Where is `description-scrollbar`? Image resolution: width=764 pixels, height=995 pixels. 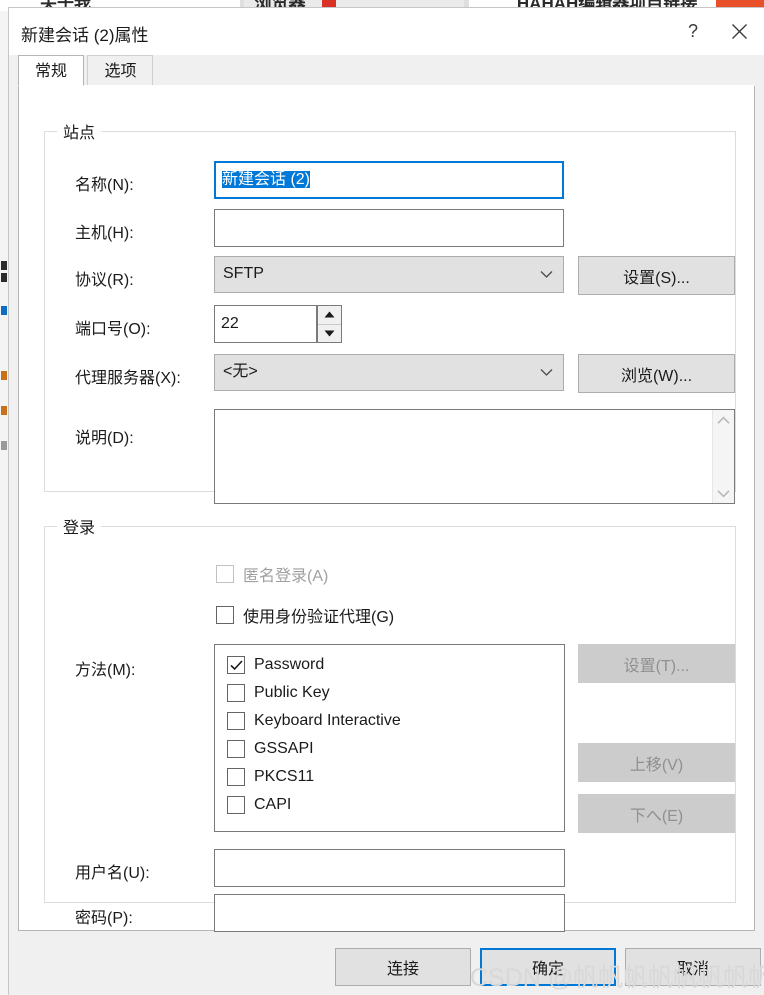 description-scrollbar is located at coordinates (723, 456).